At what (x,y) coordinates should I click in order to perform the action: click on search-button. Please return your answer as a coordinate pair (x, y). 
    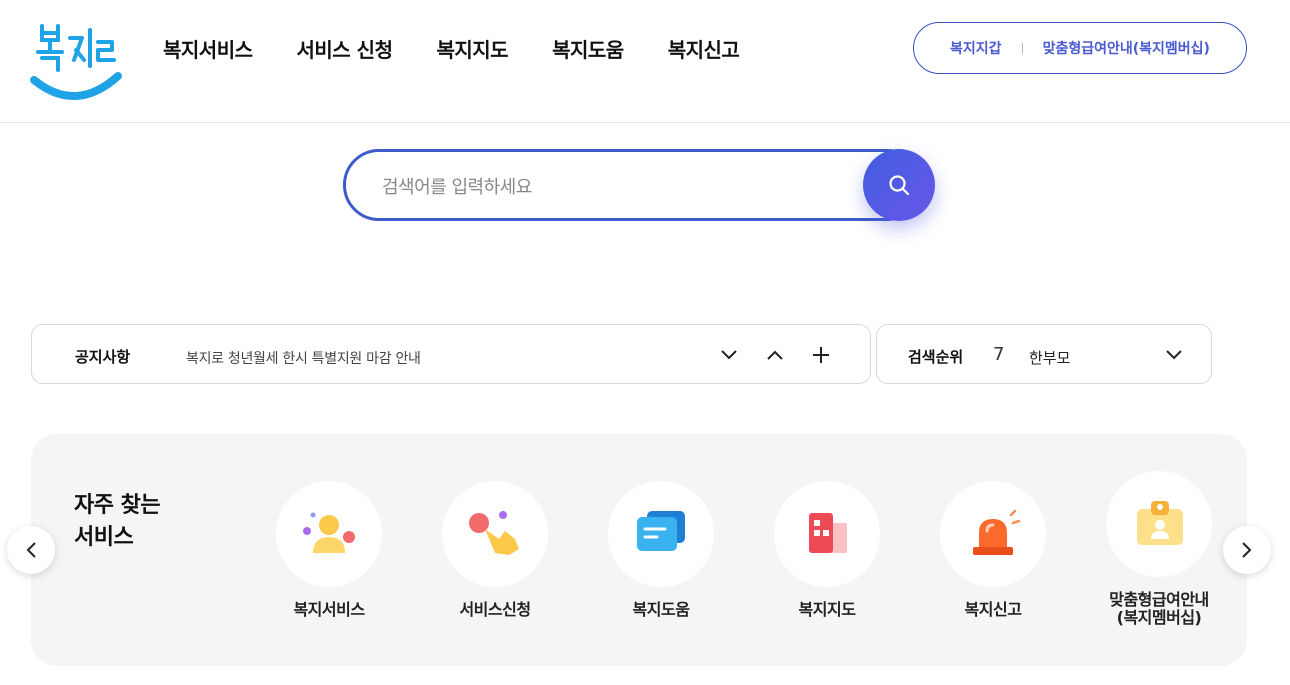
    Looking at the image, I should click on (899, 185).